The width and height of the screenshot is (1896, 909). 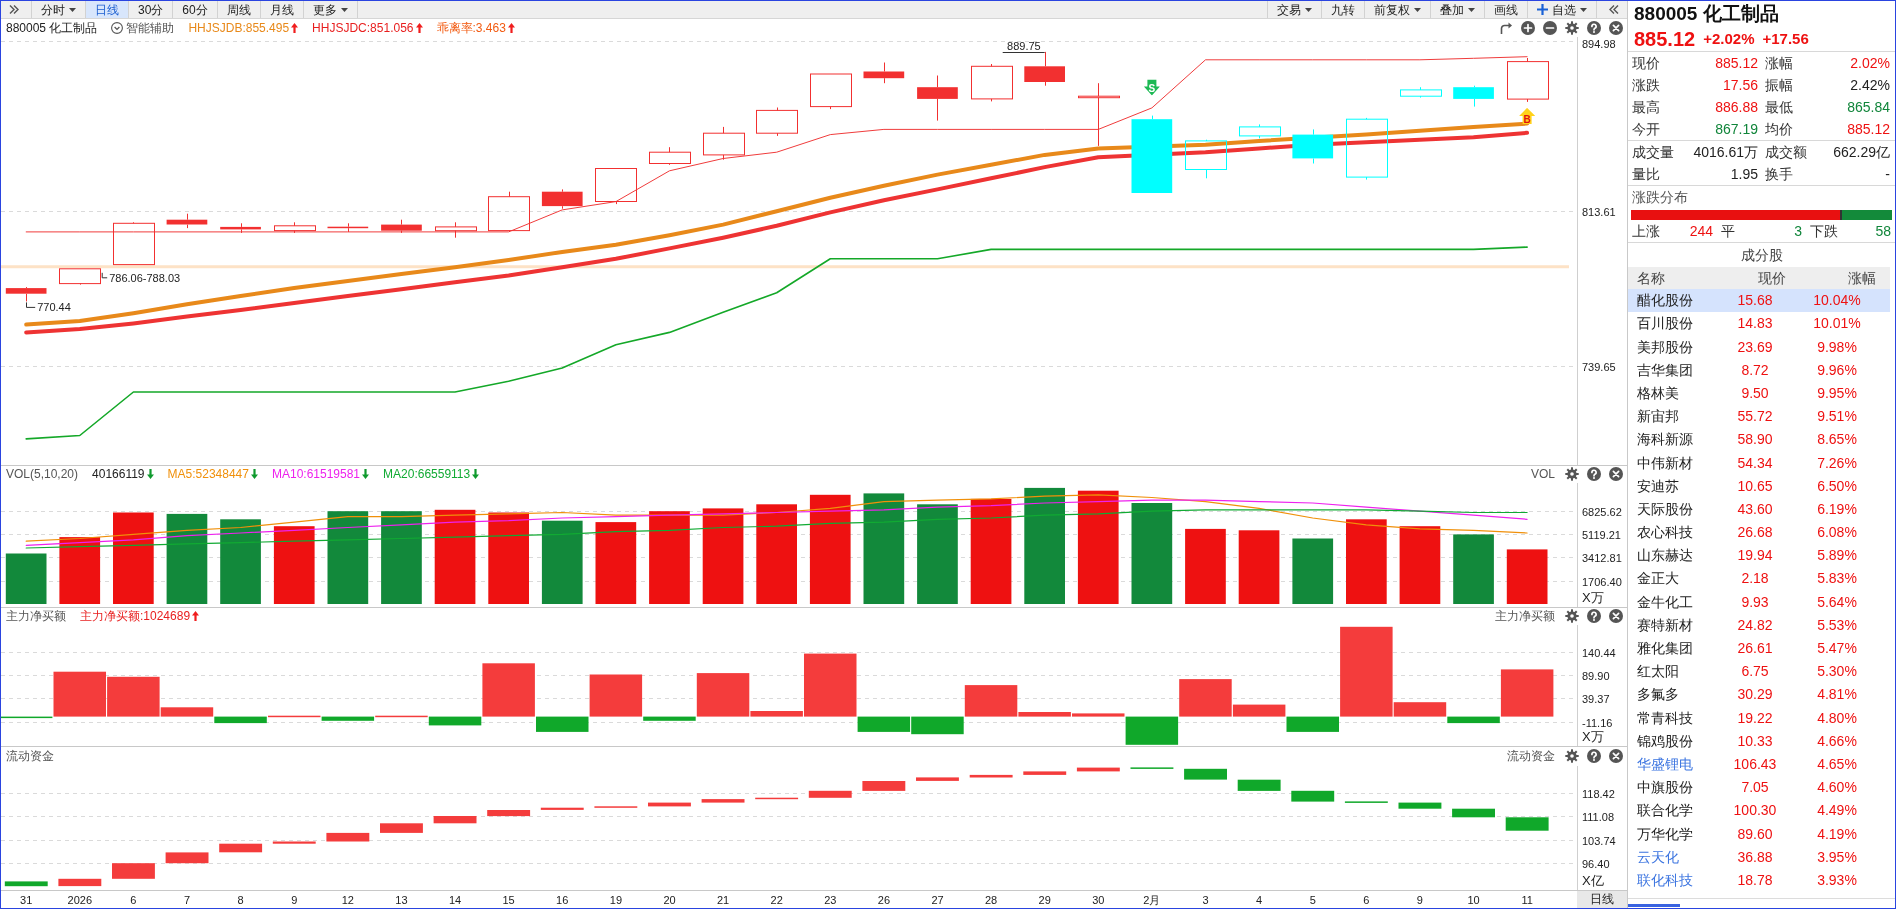 What do you see at coordinates (1759, 811) in the screenshot?
I see `stock-row: 联合化学 100.30 4.49%` at bounding box center [1759, 811].